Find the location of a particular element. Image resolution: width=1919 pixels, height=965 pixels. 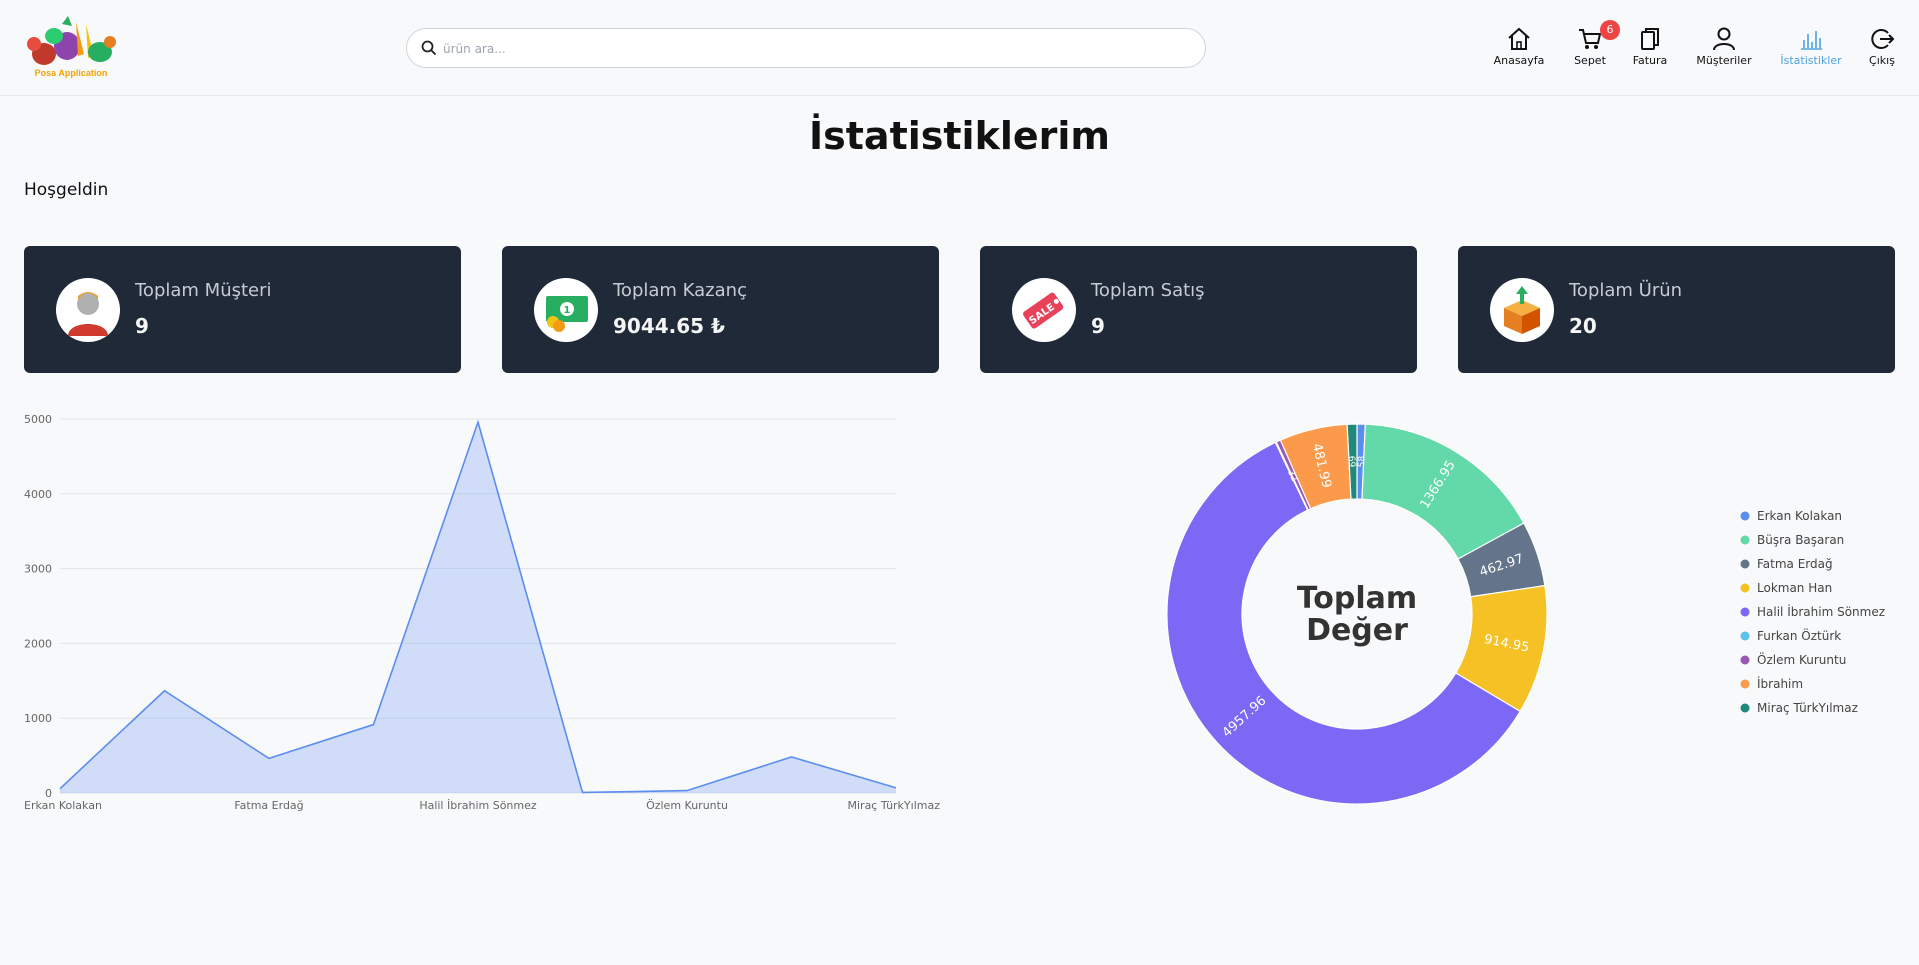

nav-cart-label: Sepet is located at coordinates (1590, 60).